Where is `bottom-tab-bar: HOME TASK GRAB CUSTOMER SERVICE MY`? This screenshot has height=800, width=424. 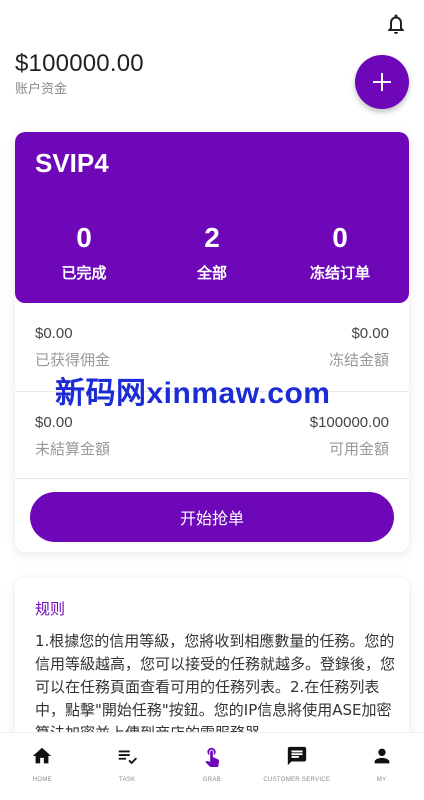 bottom-tab-bar: HOME TASK GRAB CUSTOMER SERVICE MY is located at coordinates (212, 766).